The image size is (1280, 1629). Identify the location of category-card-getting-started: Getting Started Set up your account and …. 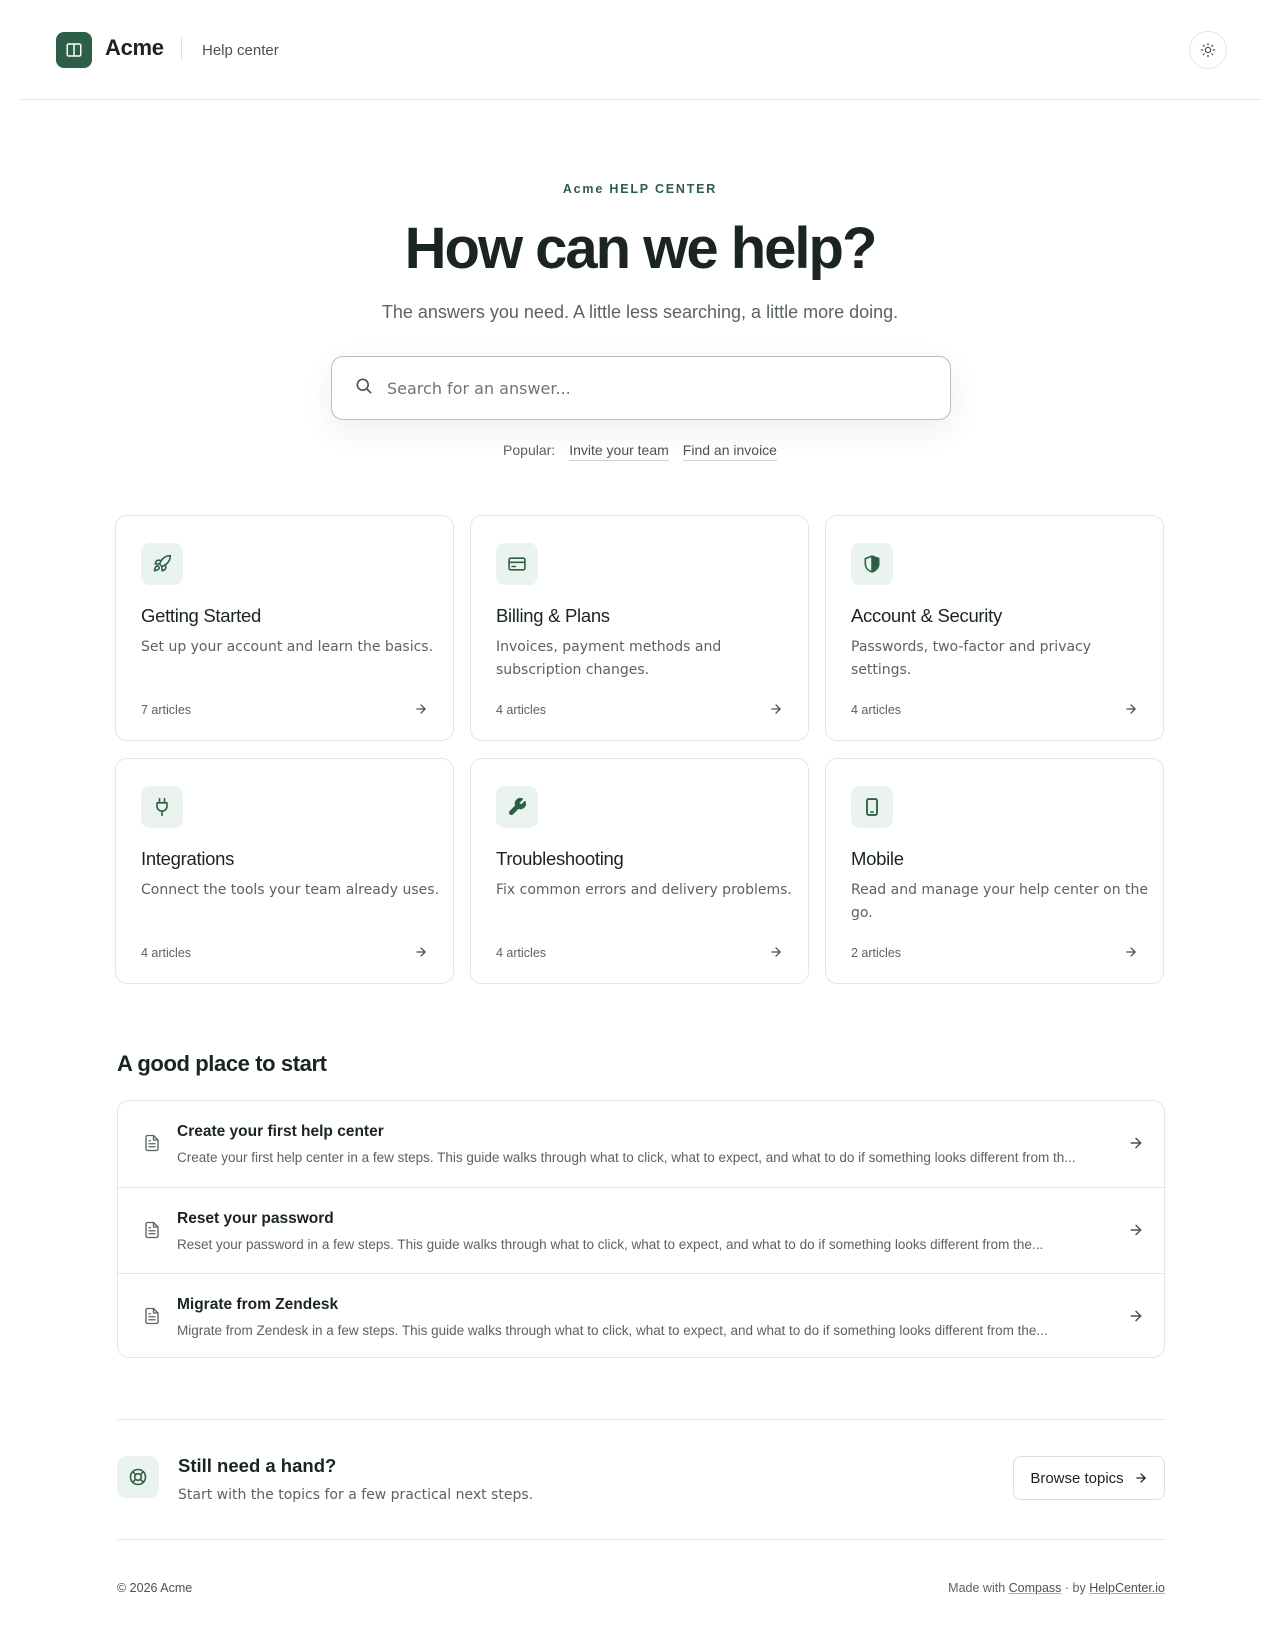
(284, 628).